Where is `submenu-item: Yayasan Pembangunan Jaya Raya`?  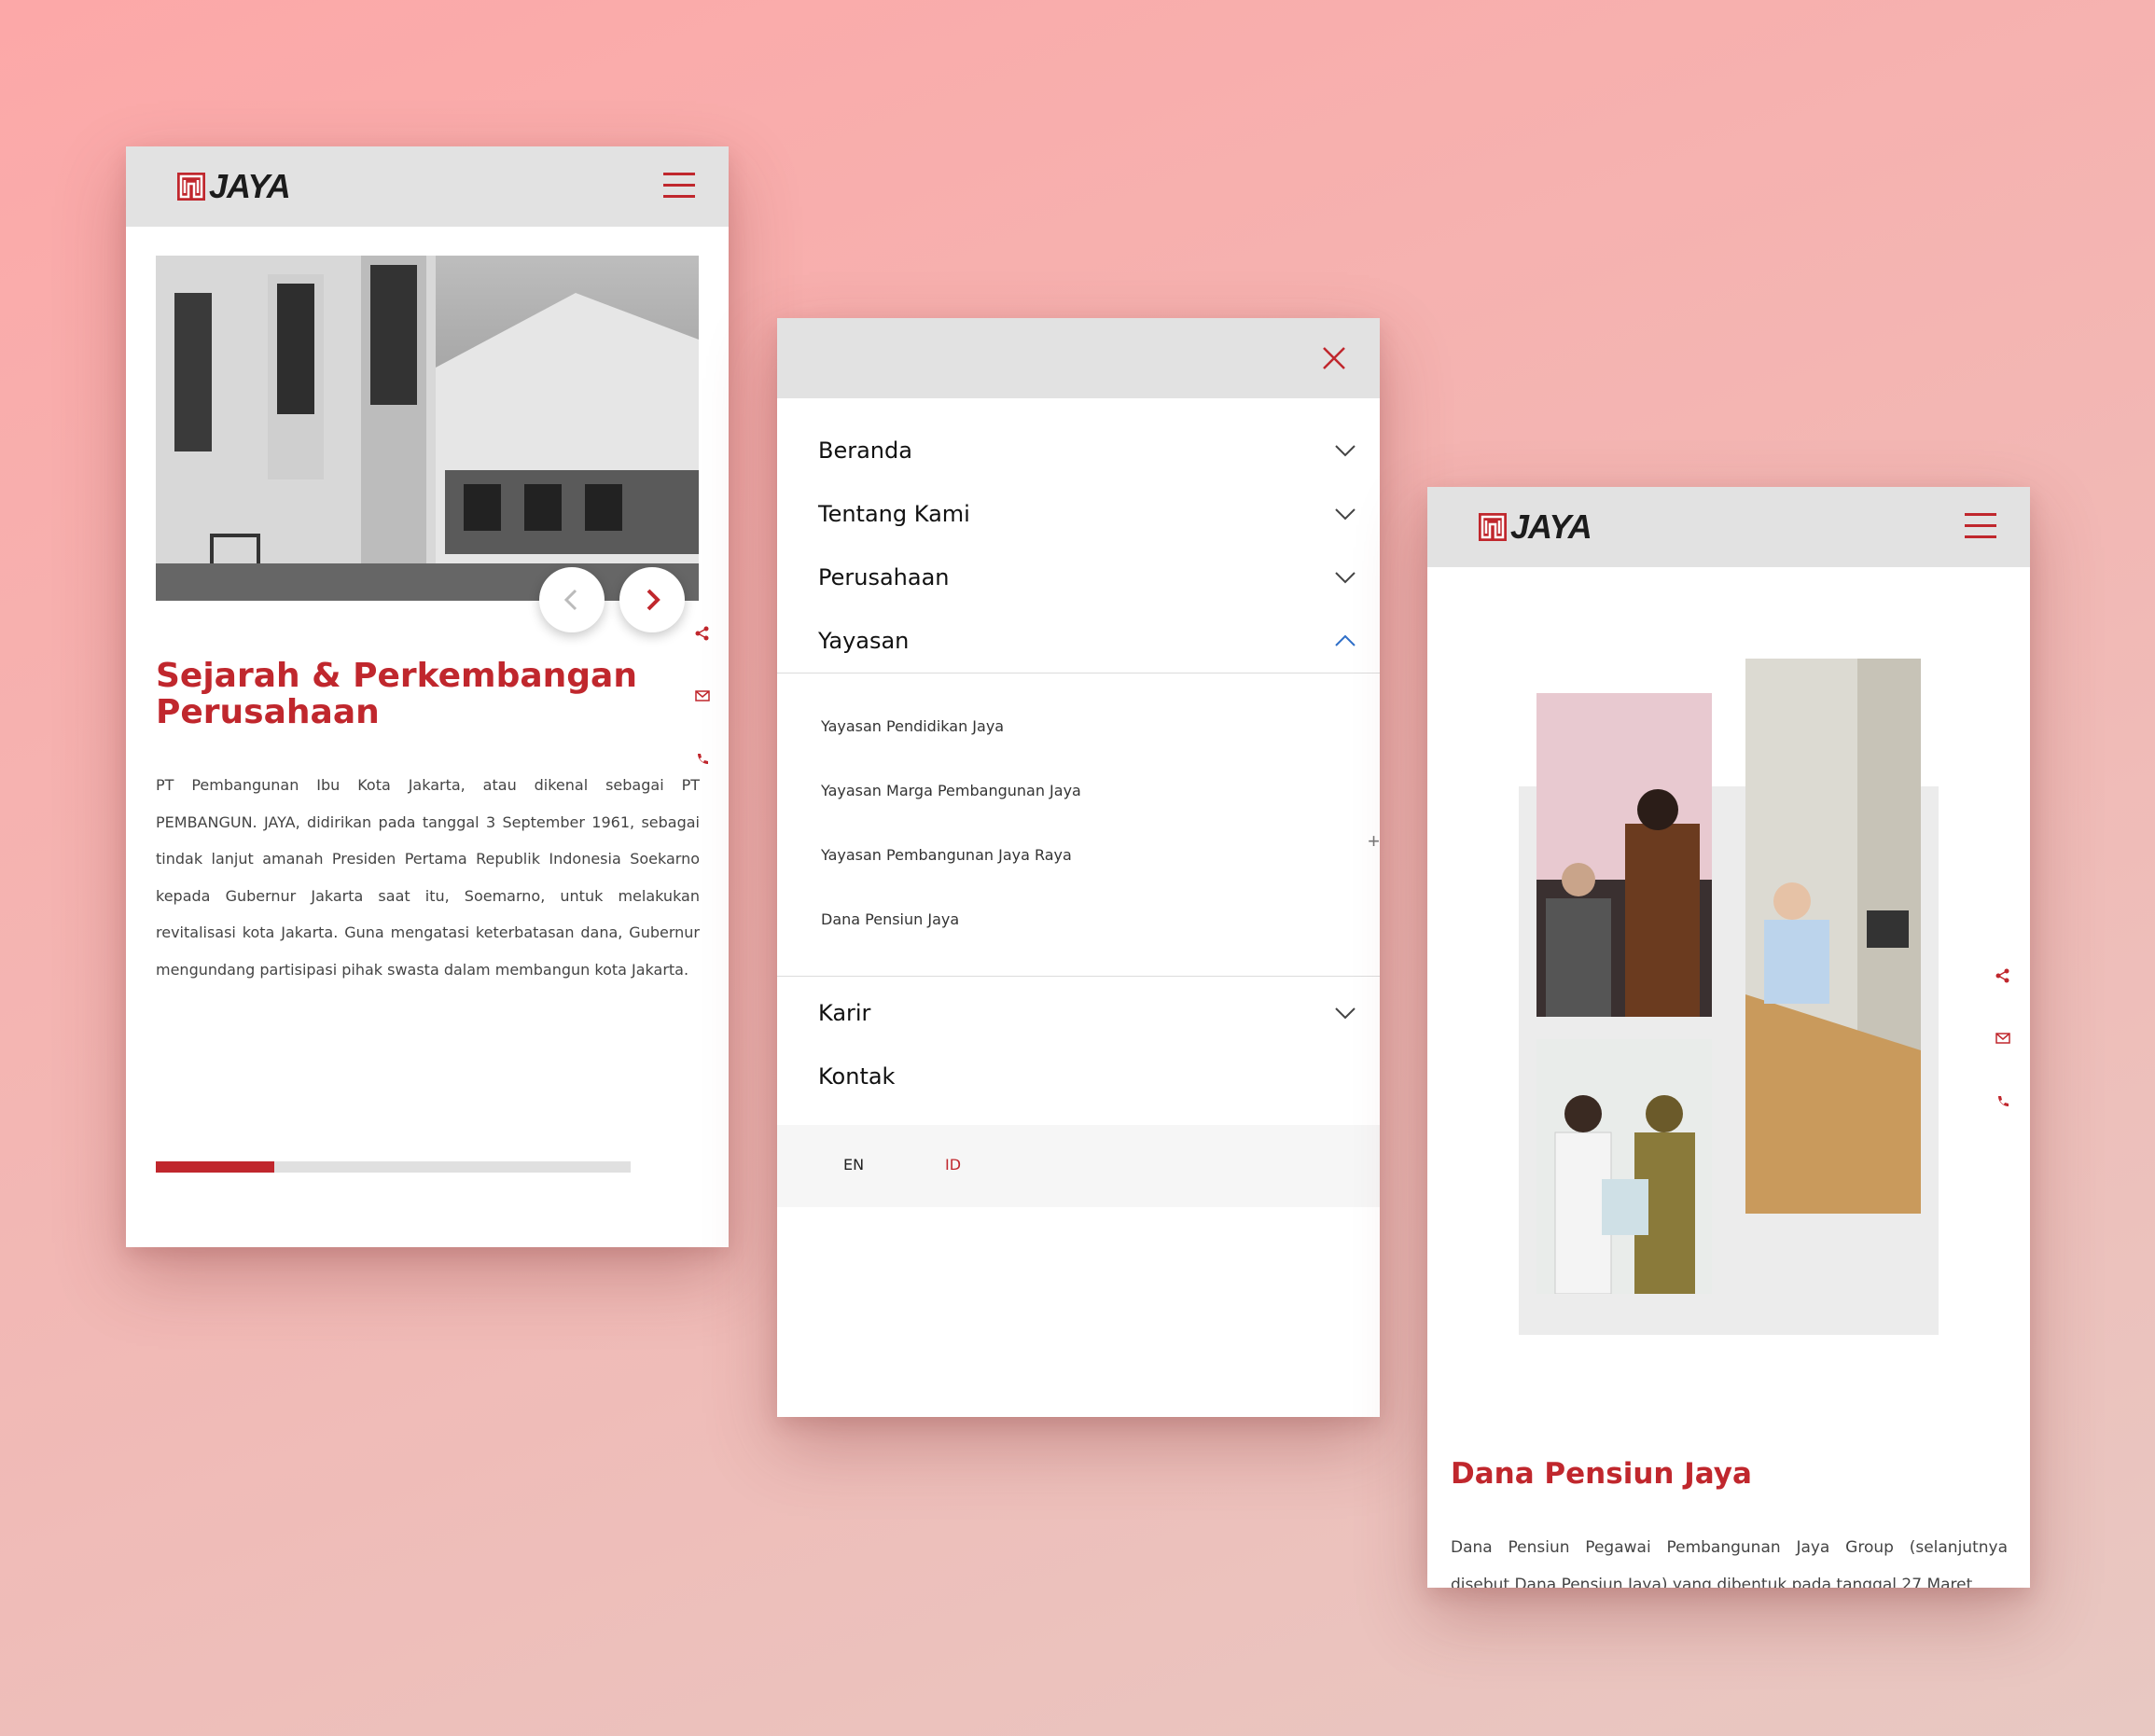
submenu-item: Yayasan Pembangunan Jaya Raya is located at coordinates (946, 855).